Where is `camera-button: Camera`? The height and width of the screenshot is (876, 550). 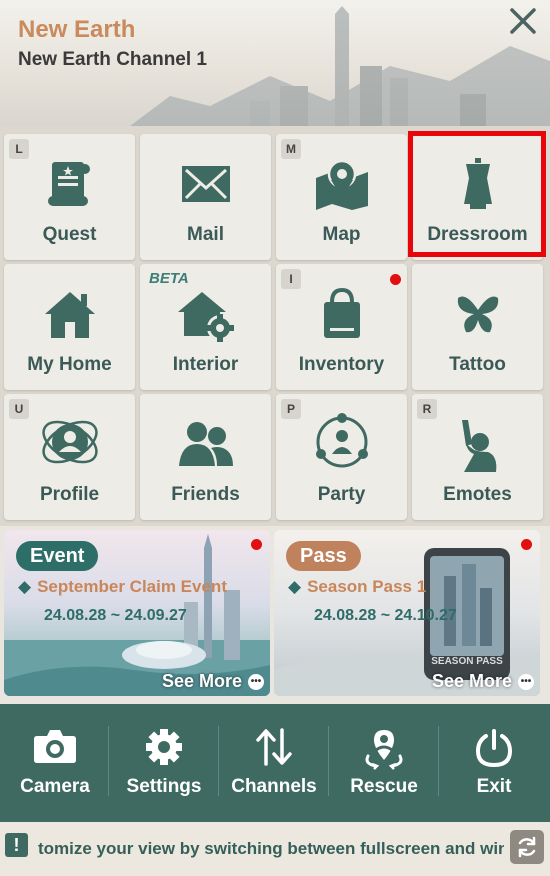 camera-button: Camera is located at coordinates (55, 763).